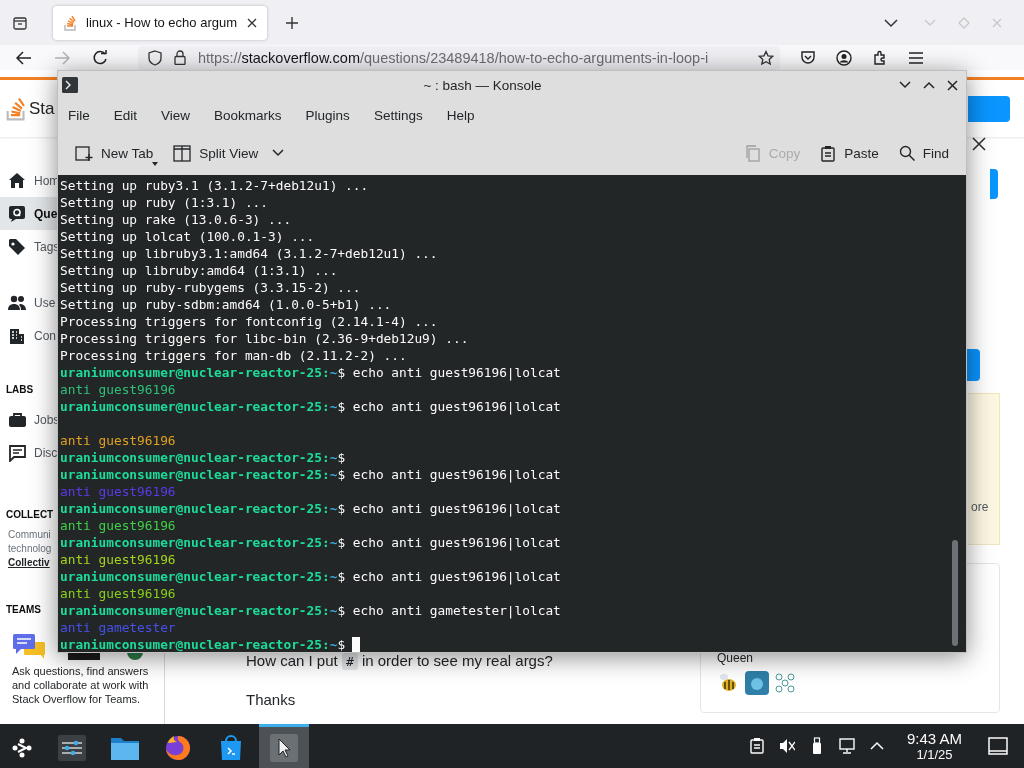 The width and height of the screenshot is (1024, 768). Describe the element at coordinates (980, 507) in the screenshot. I see `card-text: ore` at that location.